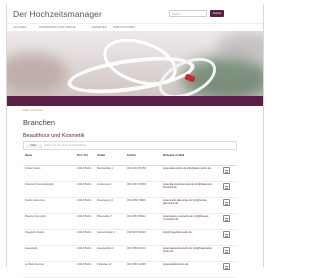 This screenshot has width=320, height=278. Describe the element at coordinates (49, 189) in the screenshot. I see `cell-name: Diamond Kosmetikstudio` at that location.